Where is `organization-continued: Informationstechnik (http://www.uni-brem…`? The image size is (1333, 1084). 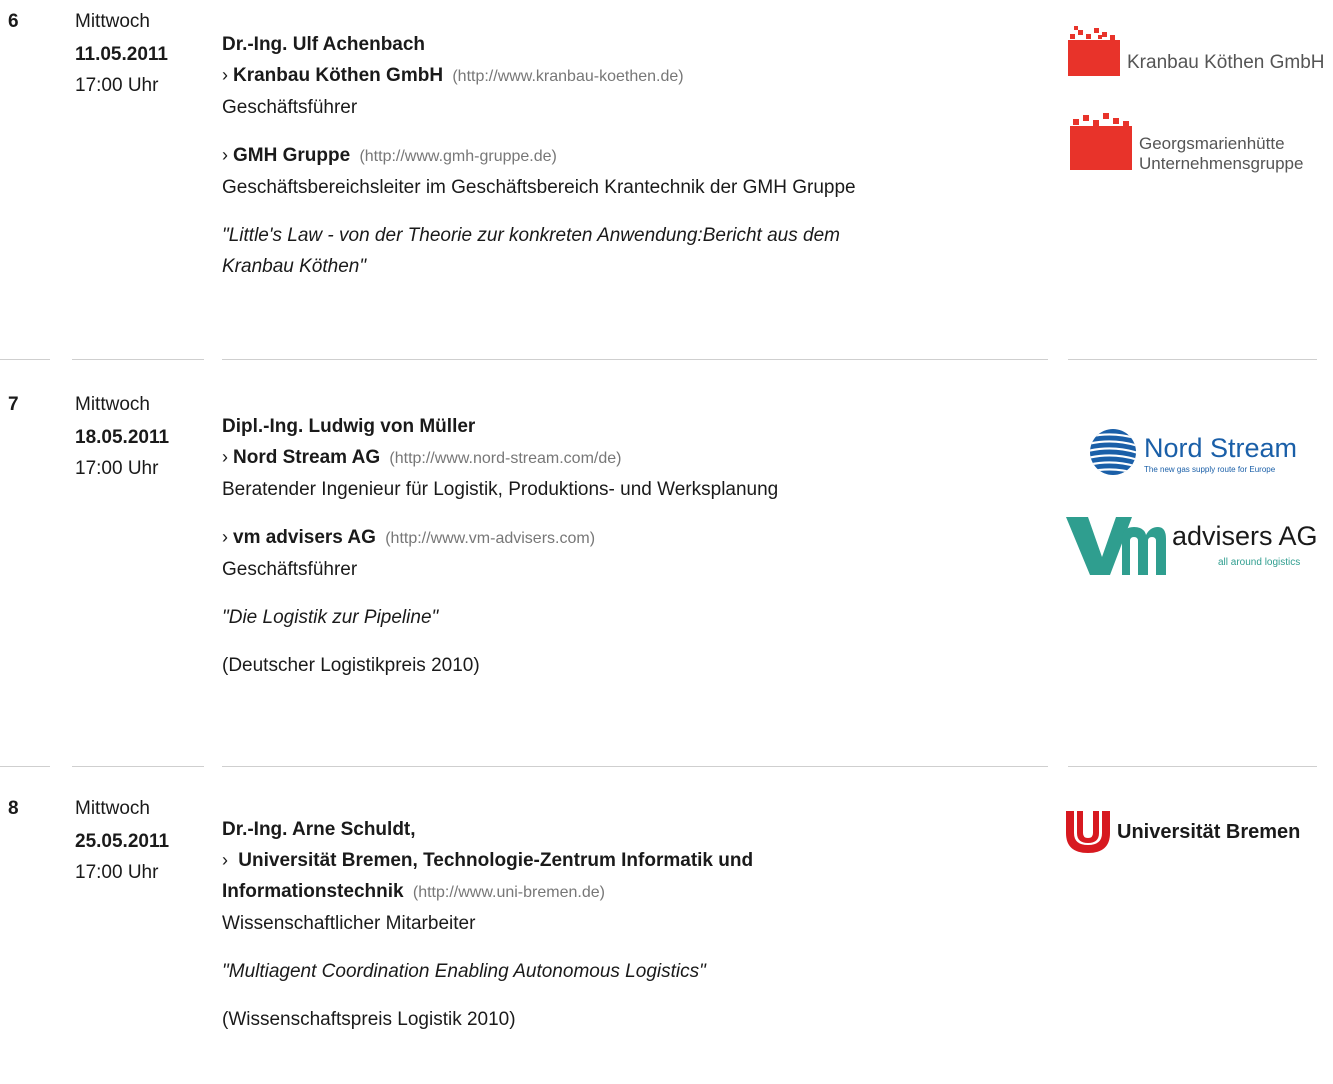 organization-continued: Informationstechnik (http://www.uni-brem… is located at coordinates (627, 892).